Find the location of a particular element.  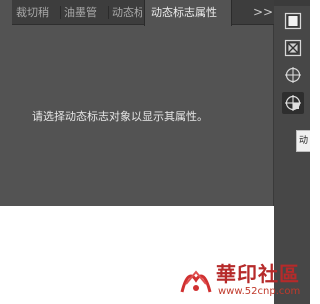

watermark-logo: 華印社區 www.52cnp.com is located at coordinates (243, 280).